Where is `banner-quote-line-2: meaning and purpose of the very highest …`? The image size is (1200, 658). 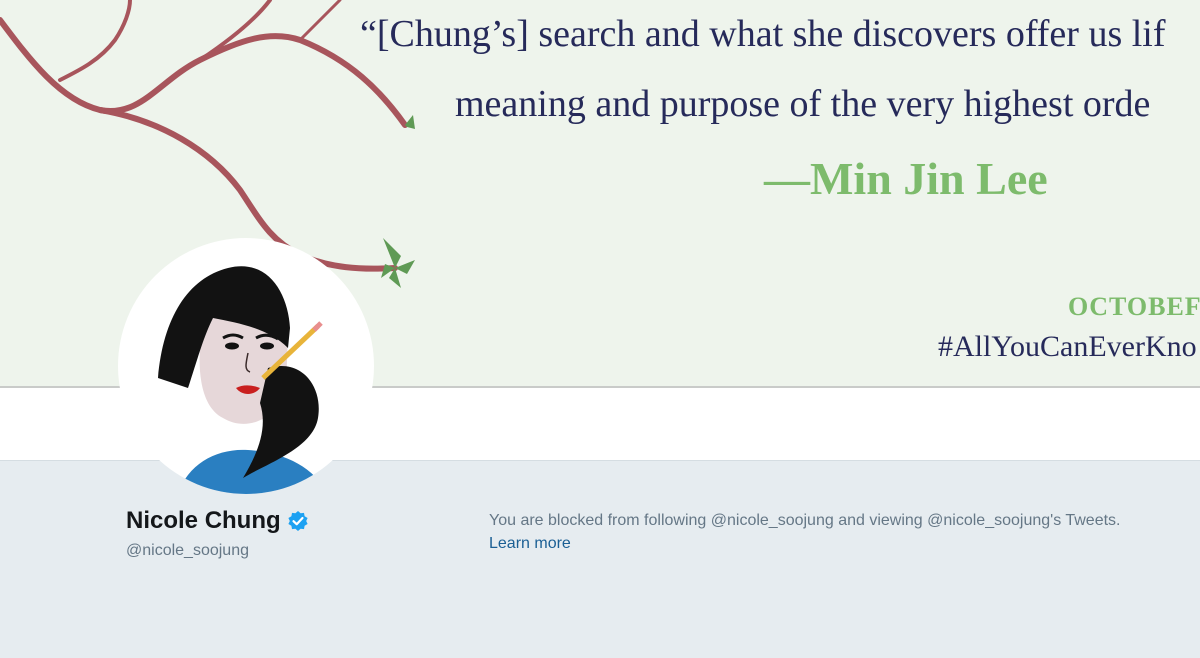
banner-quote-line-2: meaning and purpose of the very highest … is located at coordinates (803, 104).